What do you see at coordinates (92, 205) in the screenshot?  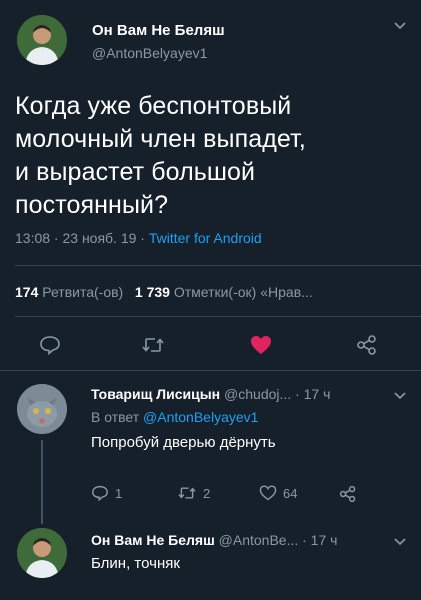 I see `tweet-text-line: постоянный?` at bounding box center [92, 205].